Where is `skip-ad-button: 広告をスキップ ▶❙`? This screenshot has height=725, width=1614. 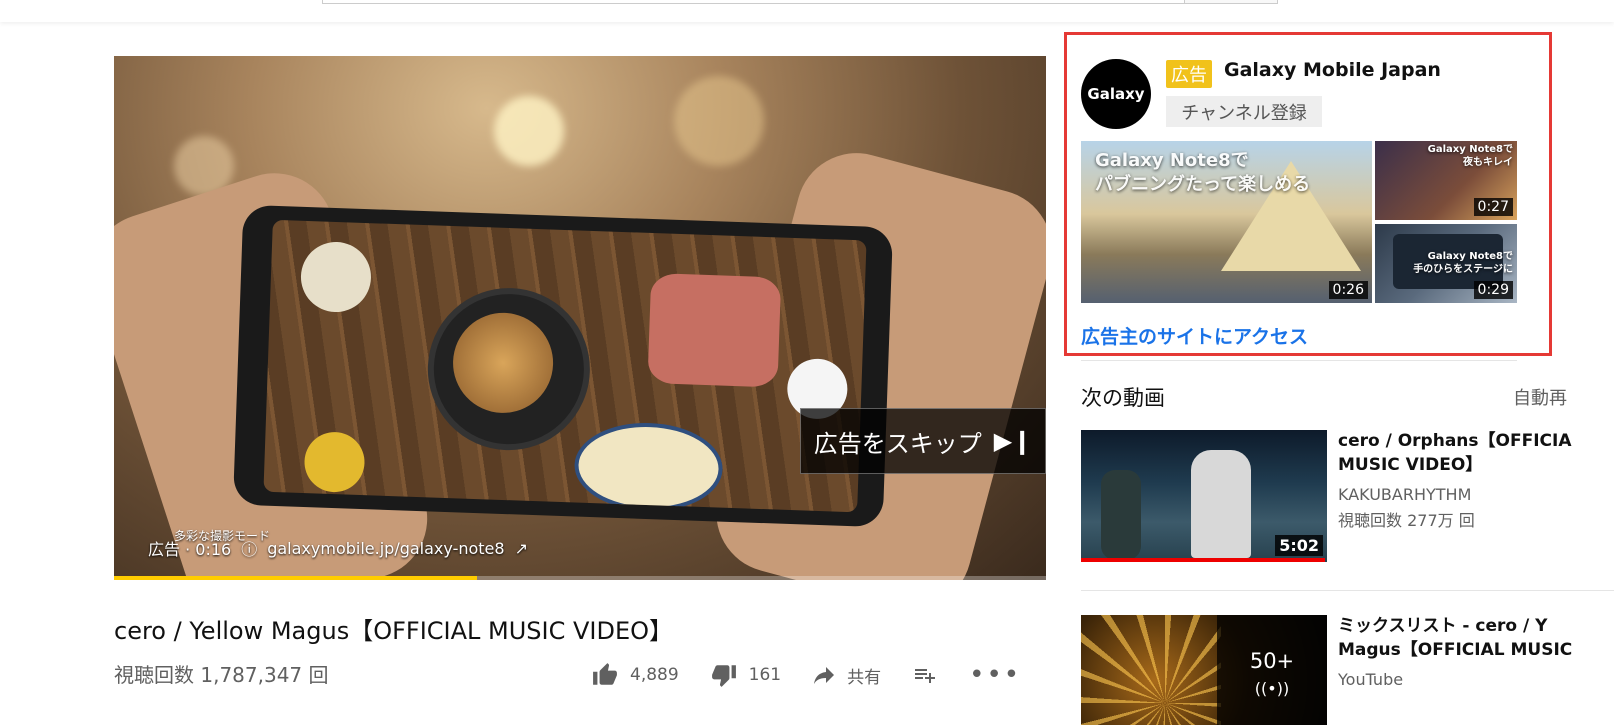 skip-ad-button: 広告をスキップ ▶❙ is located at coordinates (923, 441).